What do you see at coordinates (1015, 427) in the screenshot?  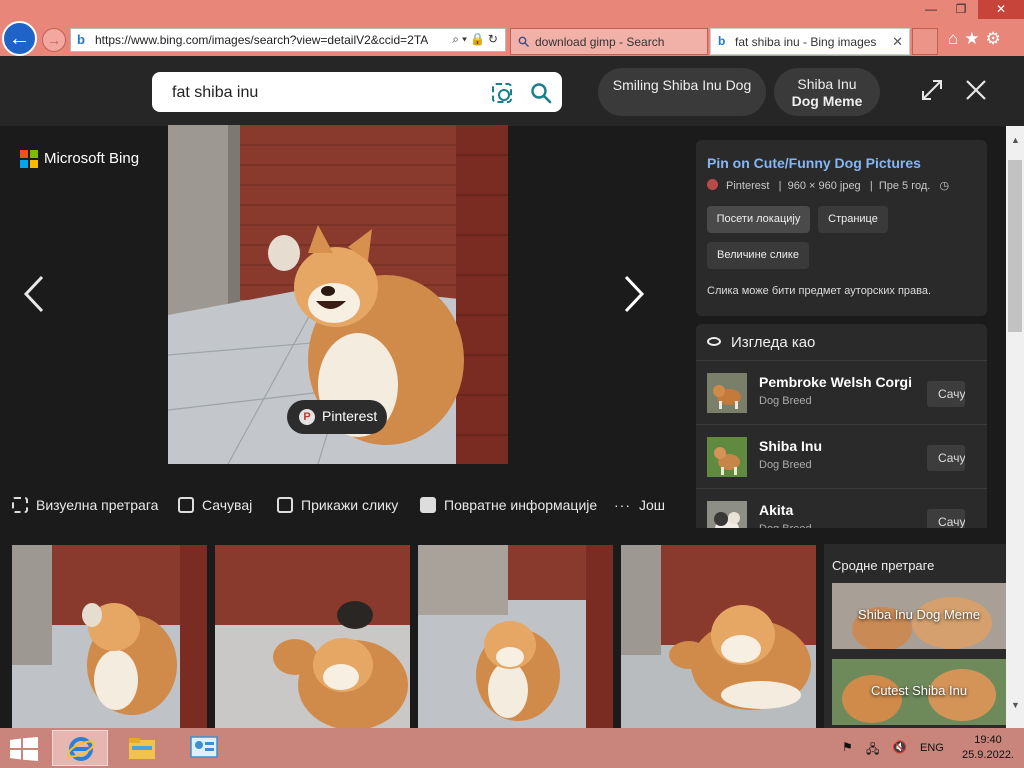 I see `page-scrollbar: ▲ ▼` at bounding box center [1015, 427].